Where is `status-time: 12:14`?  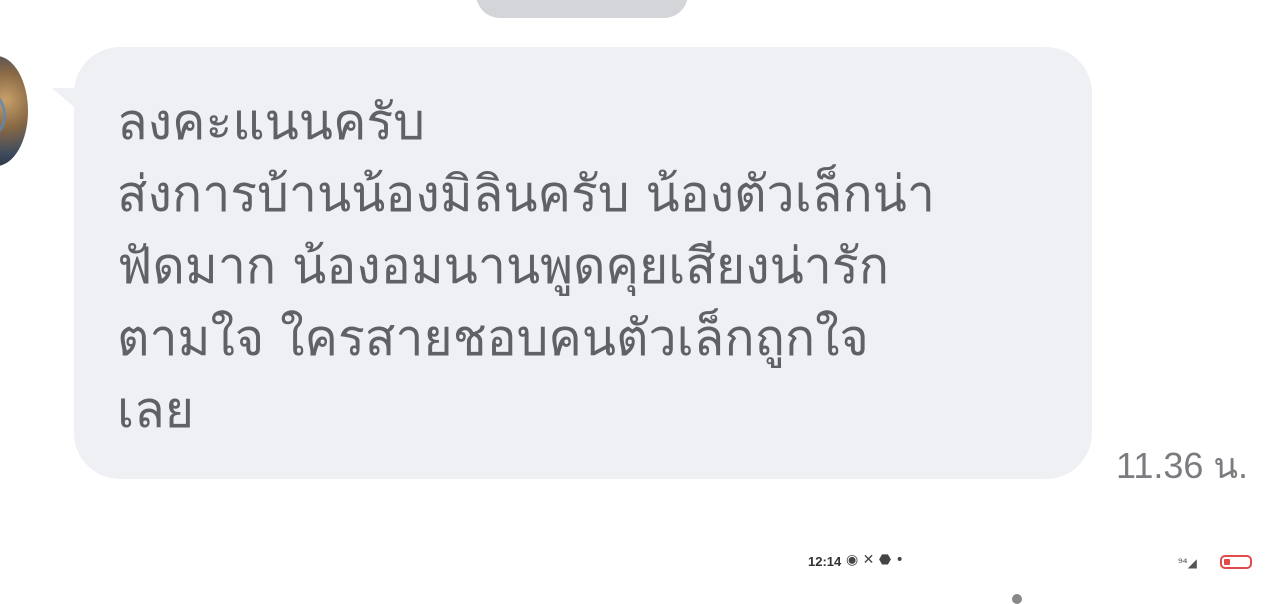 status-time: 12:14 is located at coordinates (825, 561).